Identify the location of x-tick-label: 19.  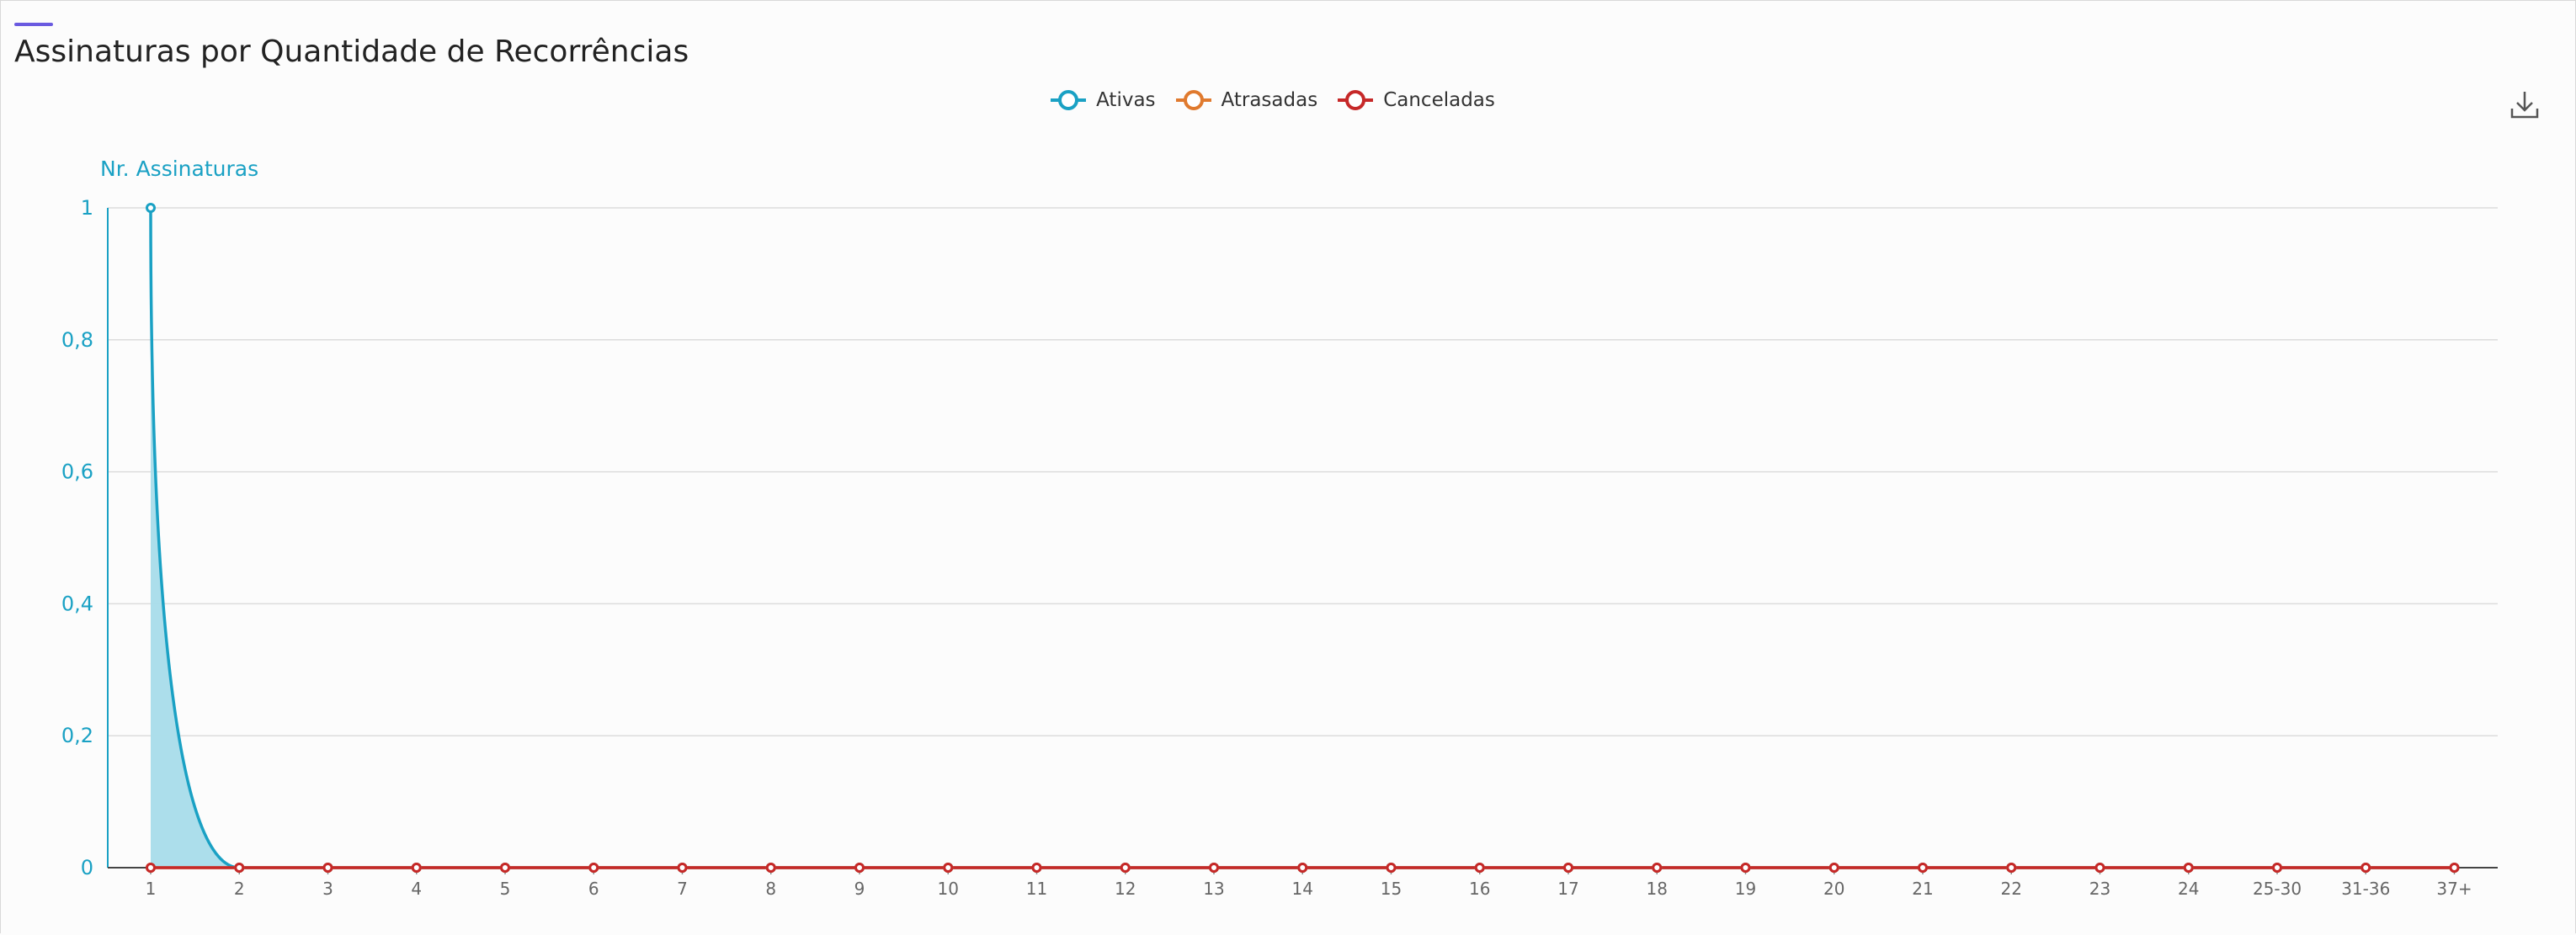
(1746, 889).